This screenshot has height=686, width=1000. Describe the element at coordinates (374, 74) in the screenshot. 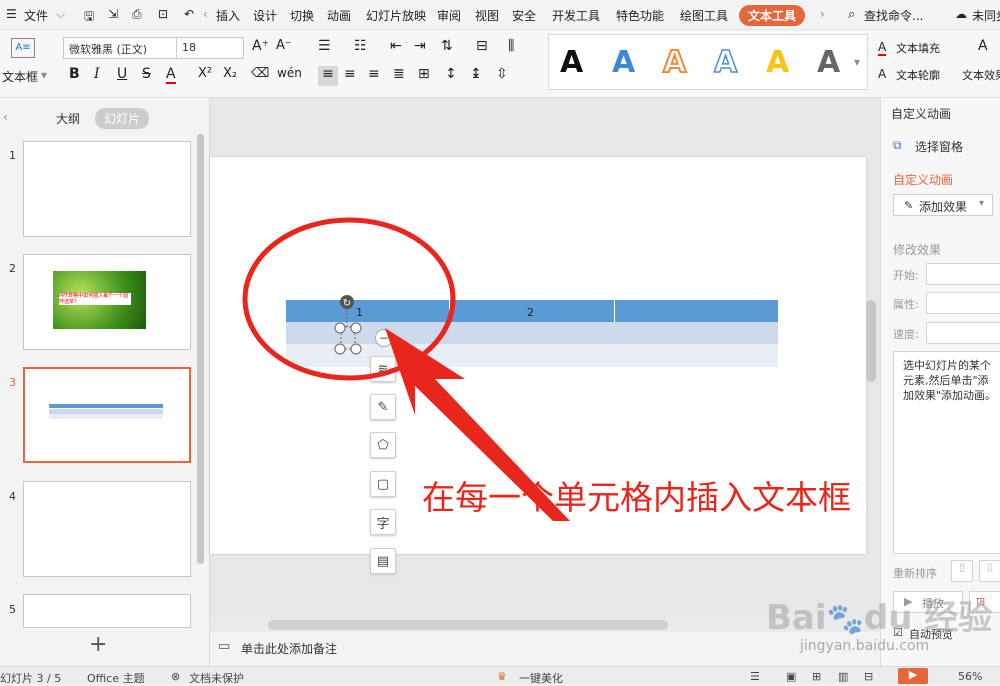

I see `align-right-icon: ≡` at that location.